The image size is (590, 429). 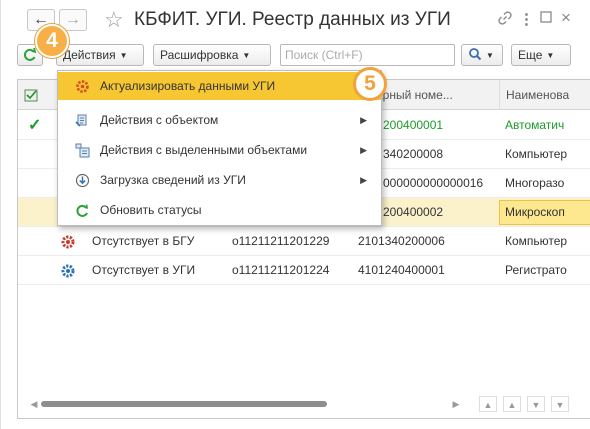 What do you see at coordinates (144, 270) in the screenshot?
I see `status-cell: Отсутствует в УГИ` at bounding box center [144, 270].